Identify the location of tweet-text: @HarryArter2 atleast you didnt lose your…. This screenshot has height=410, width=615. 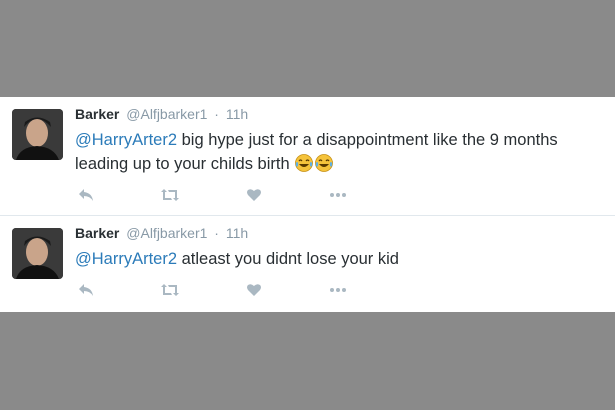
(335, 259).